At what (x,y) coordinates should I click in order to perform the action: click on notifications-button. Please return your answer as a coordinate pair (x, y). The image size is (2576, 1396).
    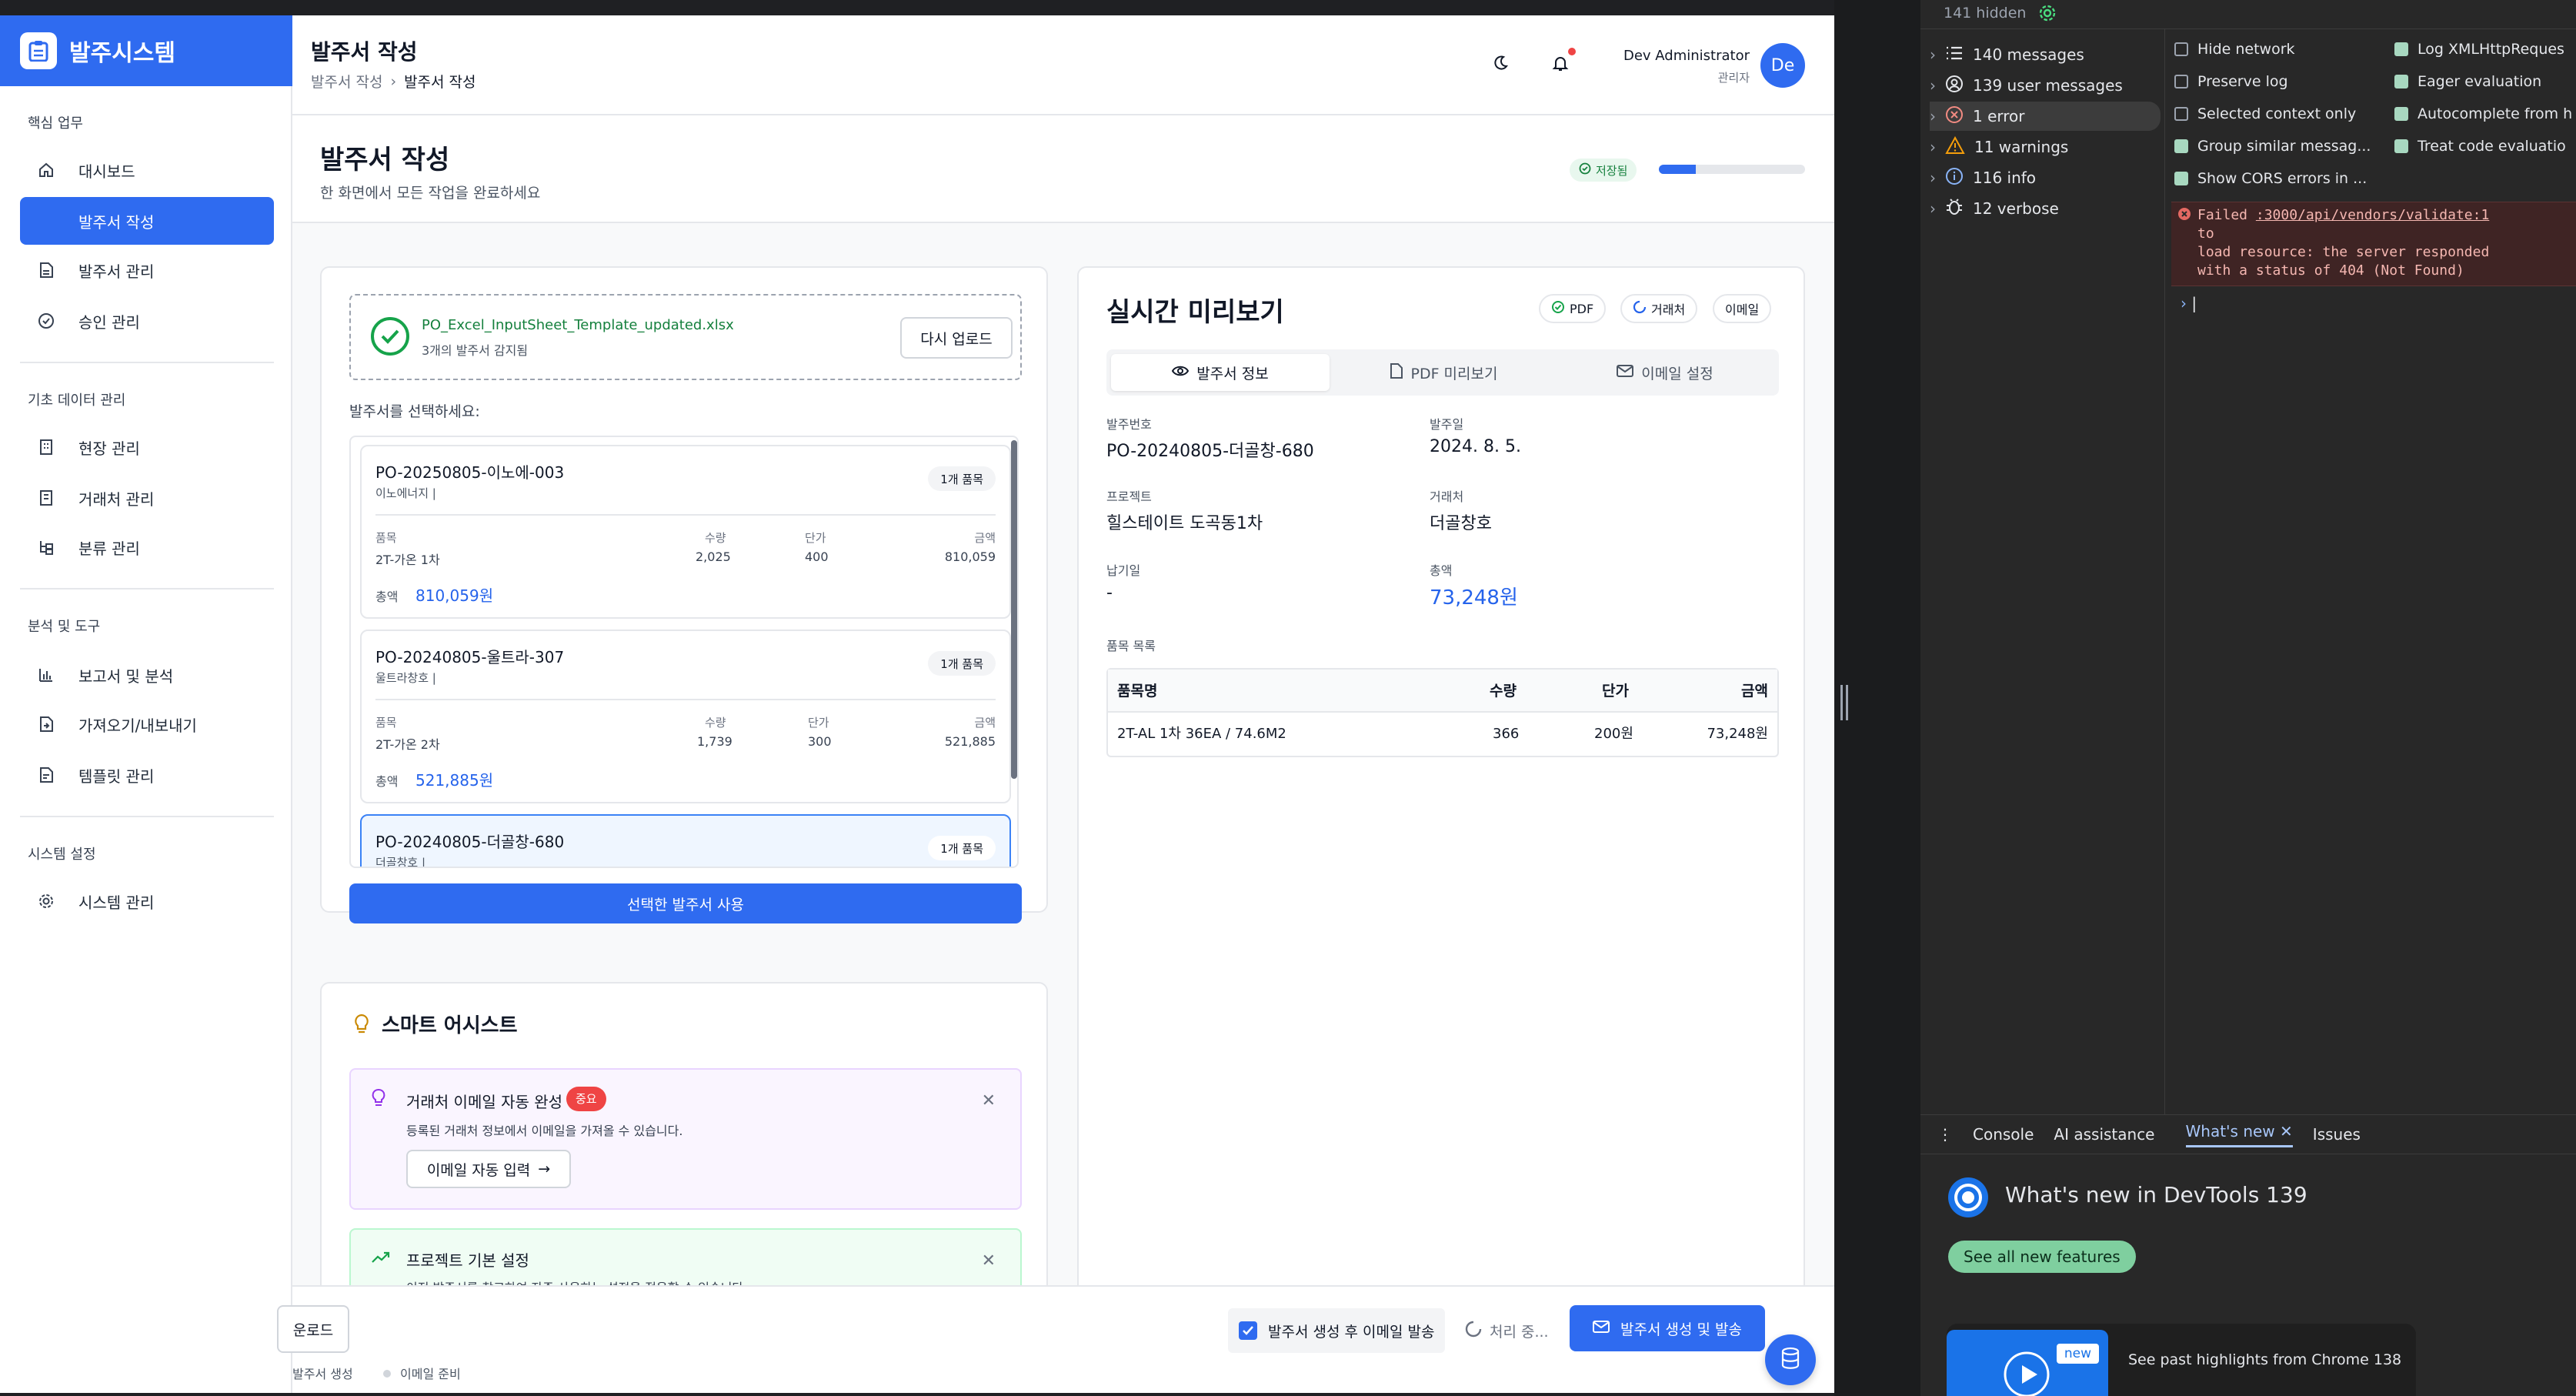
    Looking at the image, I should click on (1560, 65).